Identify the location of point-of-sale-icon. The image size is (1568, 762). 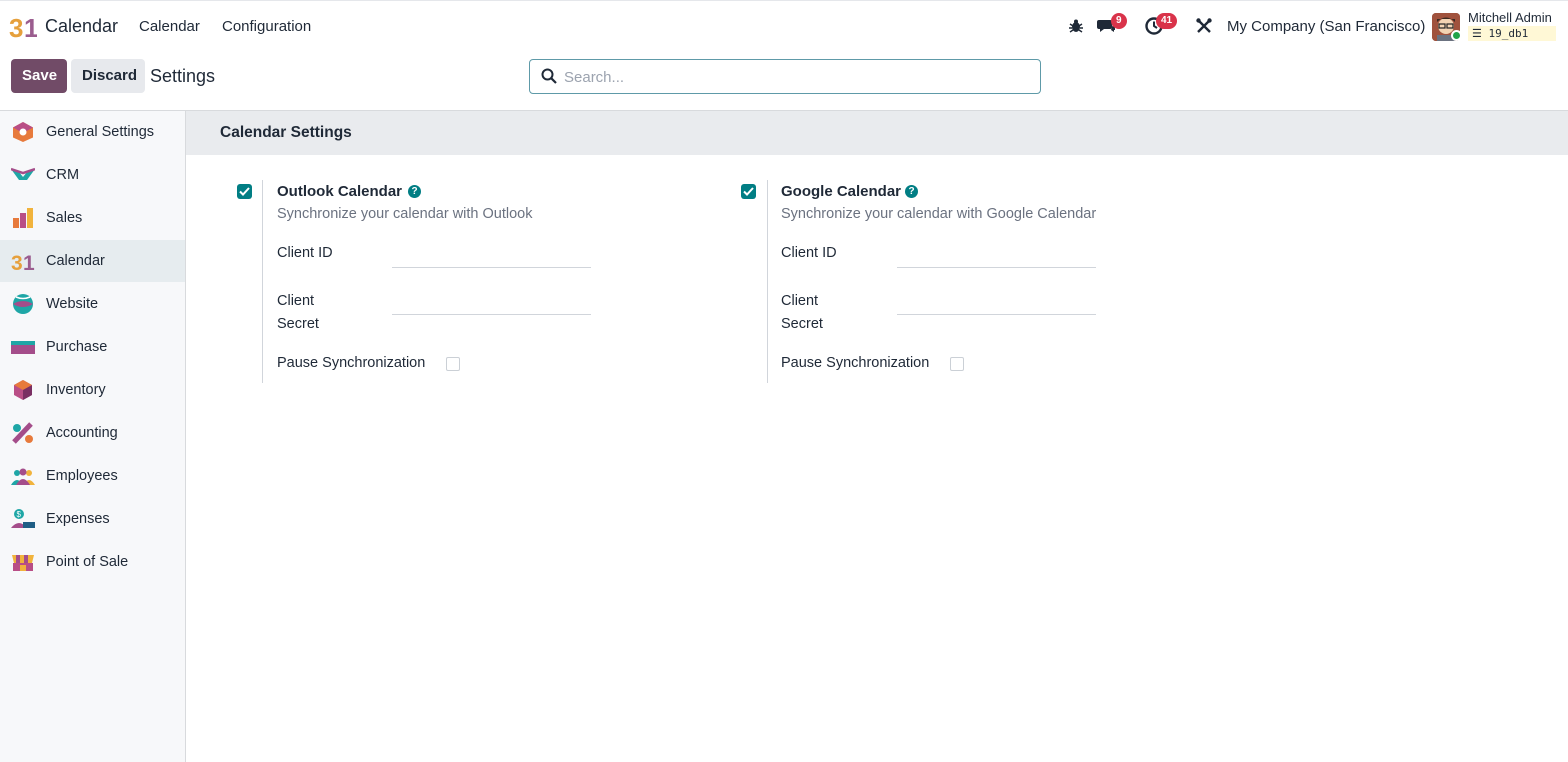
(23, 563).